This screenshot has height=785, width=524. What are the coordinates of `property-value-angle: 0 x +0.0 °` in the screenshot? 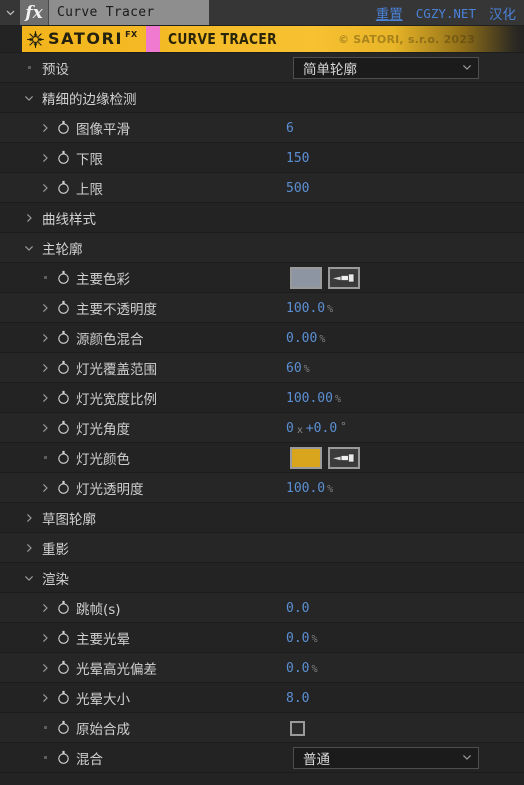 It's located at (316, 428).